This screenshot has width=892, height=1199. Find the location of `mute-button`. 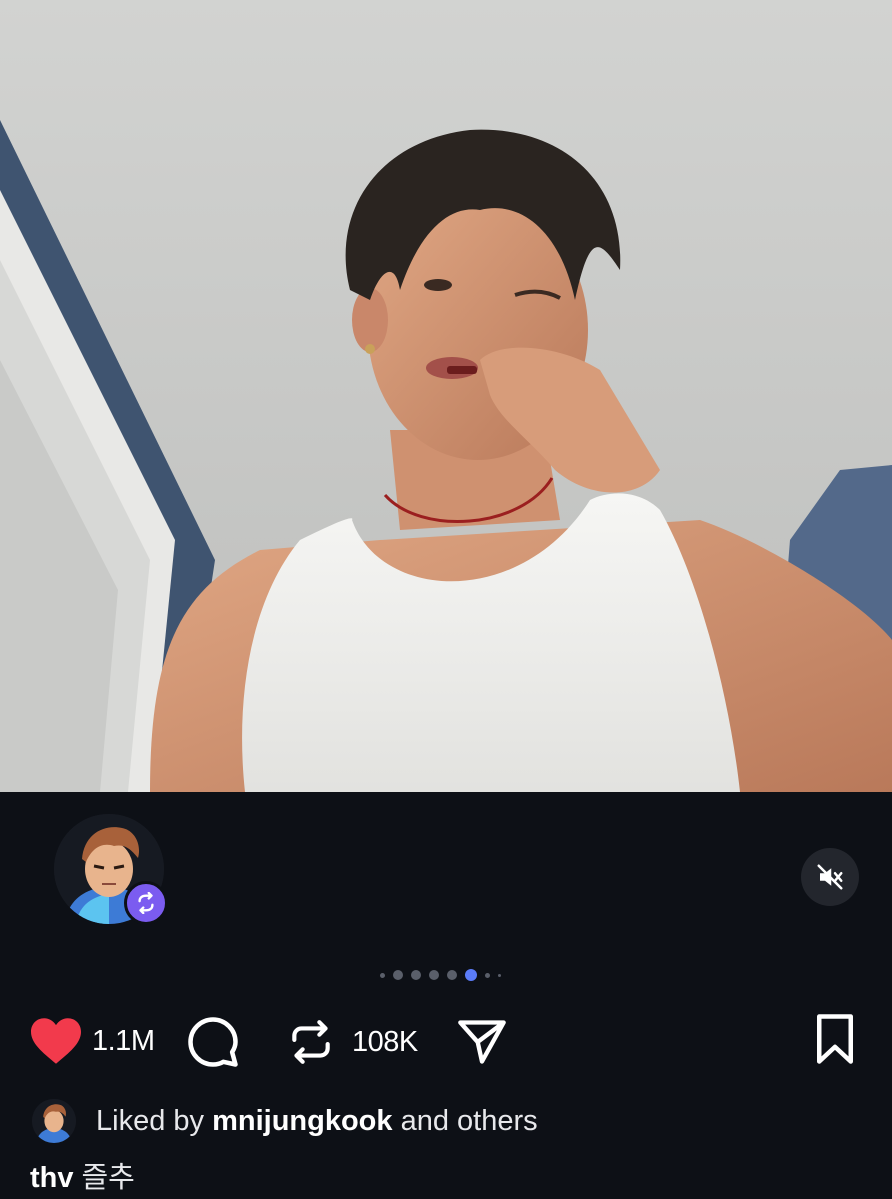

mute-button is located at coordinates (830, 877).